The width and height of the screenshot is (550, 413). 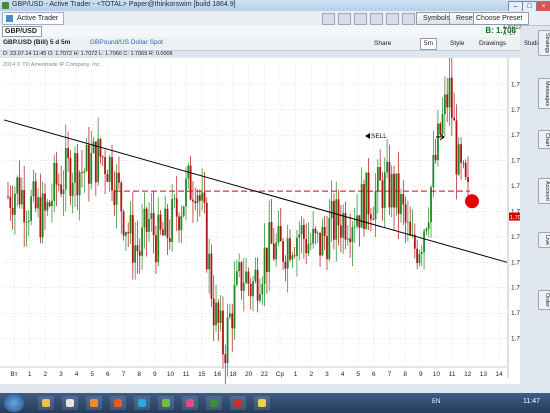 What do you see at coordinates (382, 44) in the screenshot?
I see `share-button: Share` at bounding box center [382, 44].